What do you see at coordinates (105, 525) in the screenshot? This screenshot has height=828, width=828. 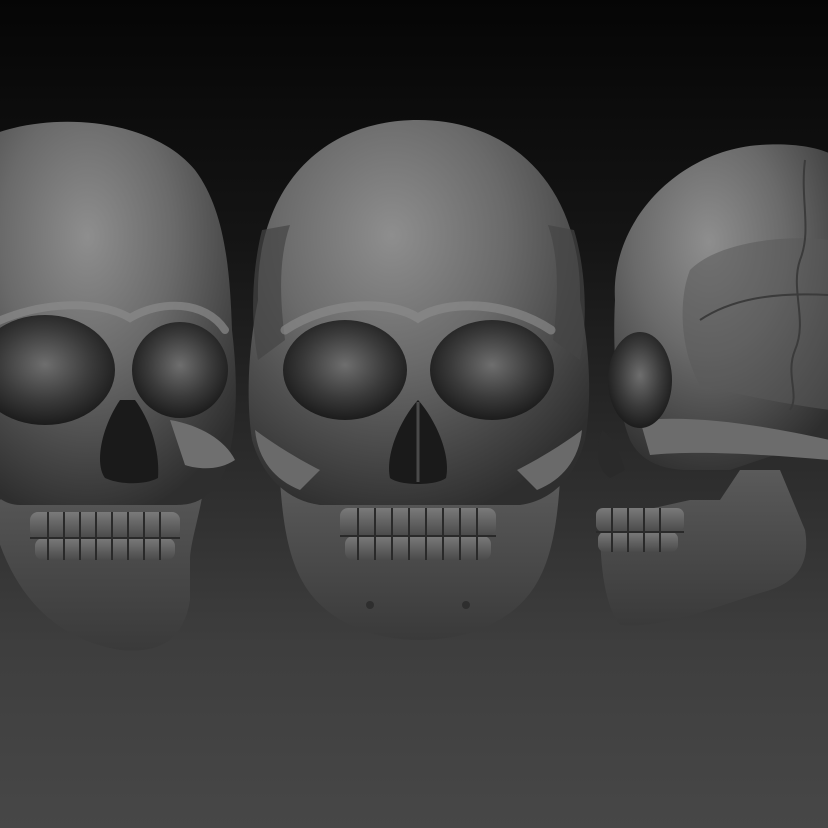 I see `left-teeth-upper` at bounding box center [105, 525].